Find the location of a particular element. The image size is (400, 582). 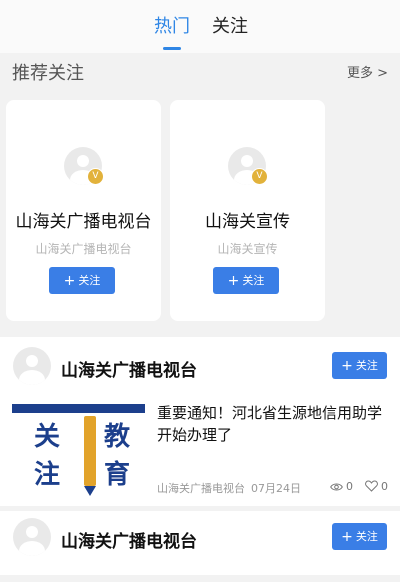

card-name: 山海关宣传 is located at coordinates (247, 222).